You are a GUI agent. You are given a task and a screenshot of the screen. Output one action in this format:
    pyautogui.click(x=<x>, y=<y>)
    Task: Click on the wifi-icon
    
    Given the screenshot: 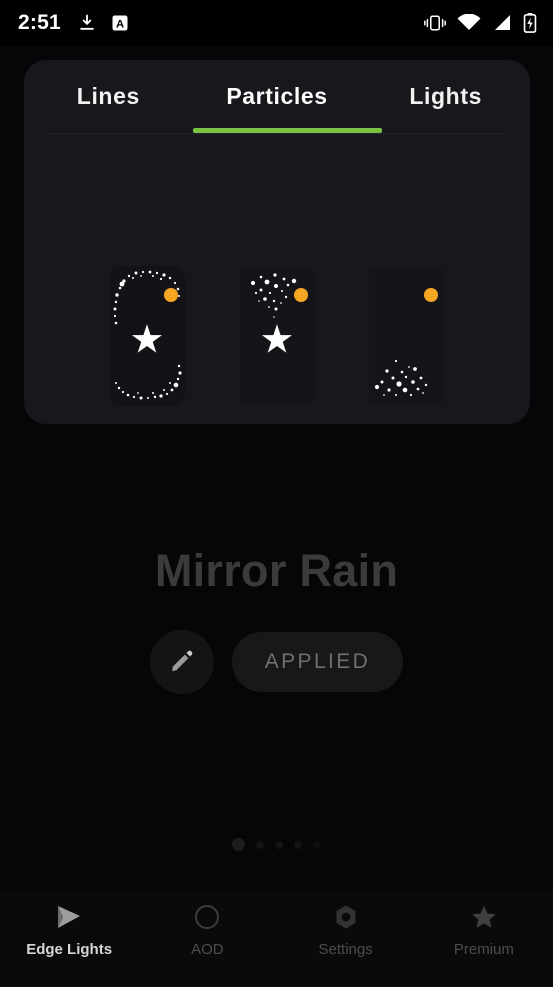 What is the action you would take?
    pyautogui.click(x=469, y=23)
    